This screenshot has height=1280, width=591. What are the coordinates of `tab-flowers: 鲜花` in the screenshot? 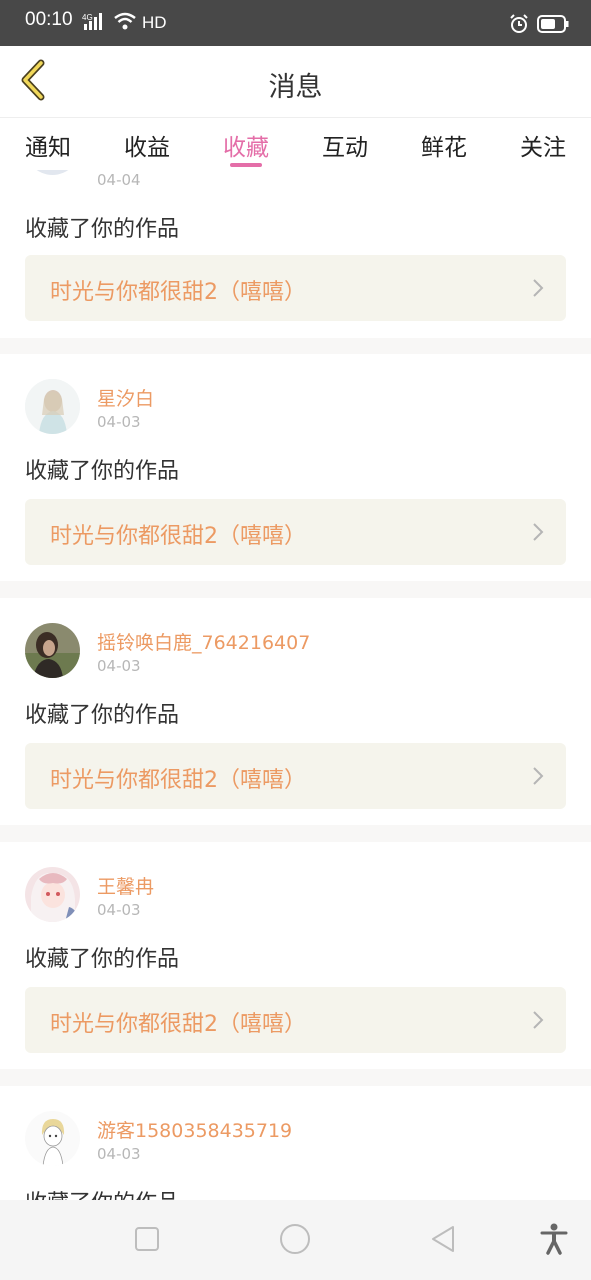 It's located at (444, 144).